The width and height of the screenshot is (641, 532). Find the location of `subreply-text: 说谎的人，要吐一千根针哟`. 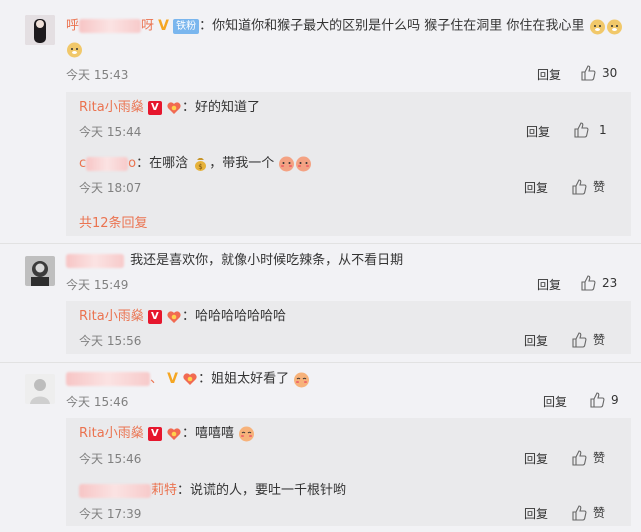

subreply-text: 说谎的人，要吐一千根针哟 is located at coordinates (268, 490).